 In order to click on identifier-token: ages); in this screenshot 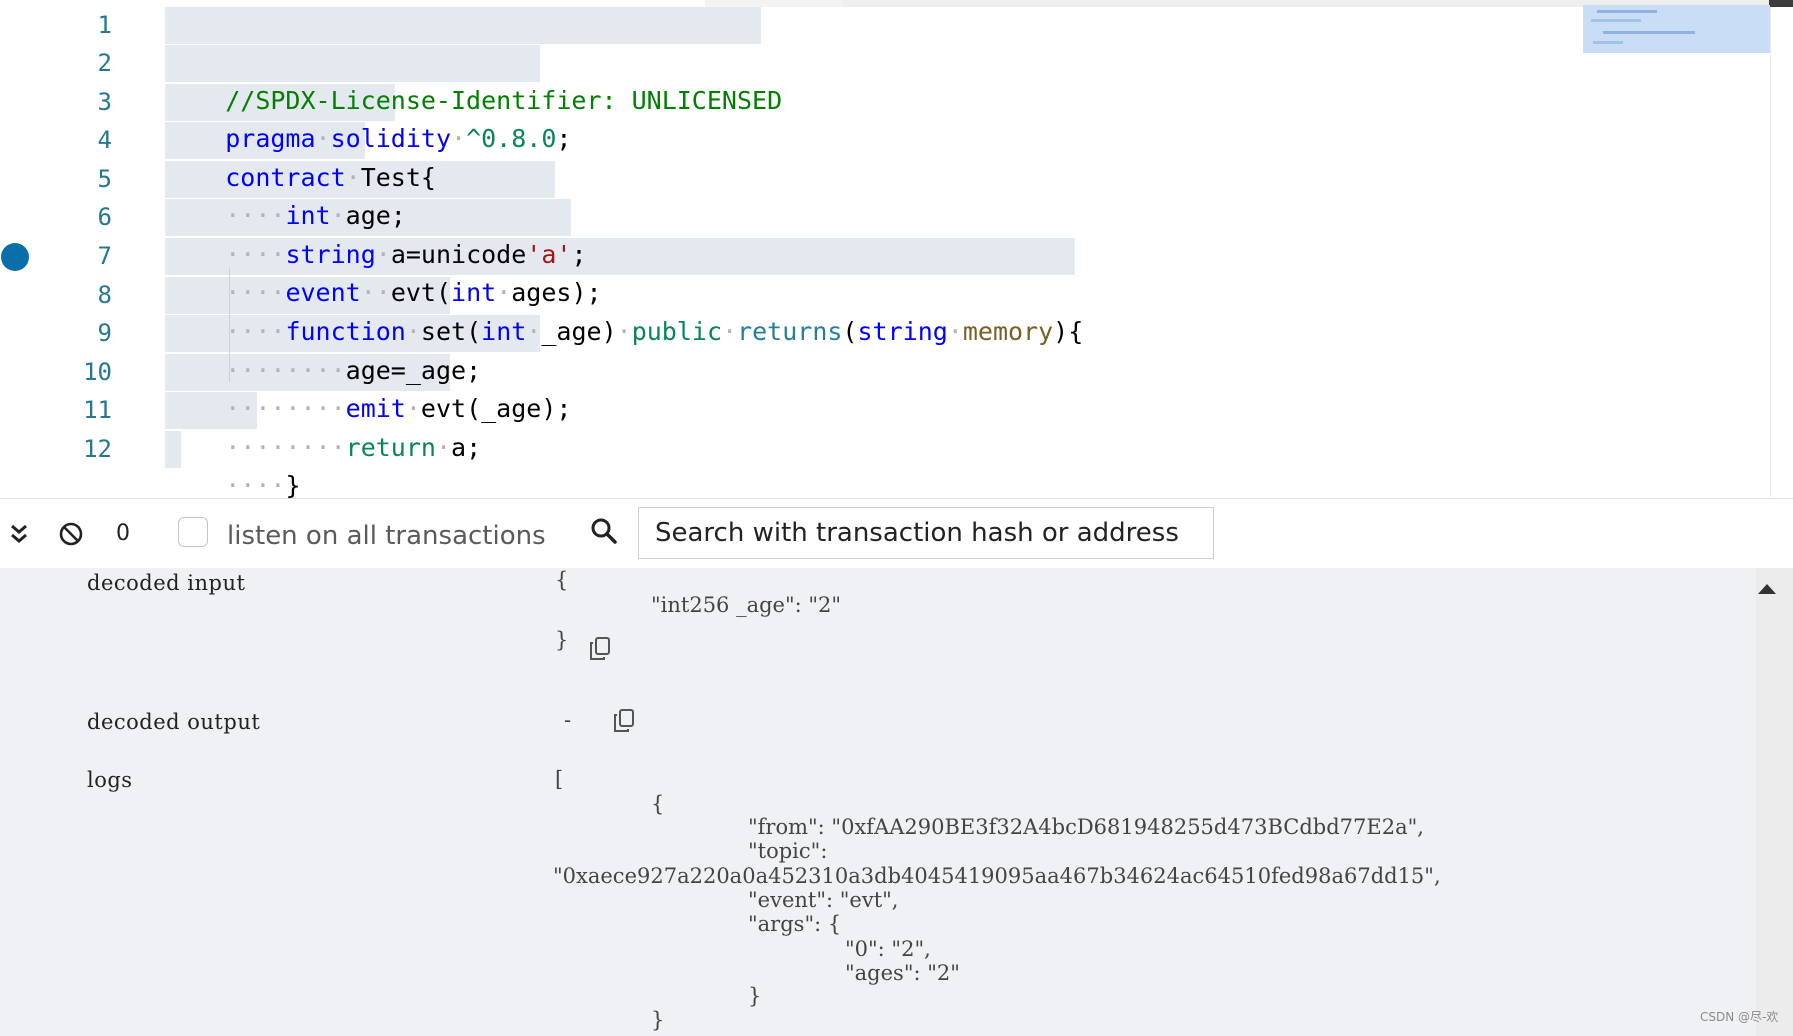, I will do `click(556, 292)`.